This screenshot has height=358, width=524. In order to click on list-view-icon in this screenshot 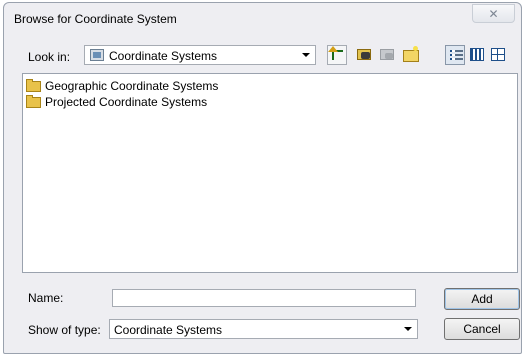, I will do `click(456, 51)`.